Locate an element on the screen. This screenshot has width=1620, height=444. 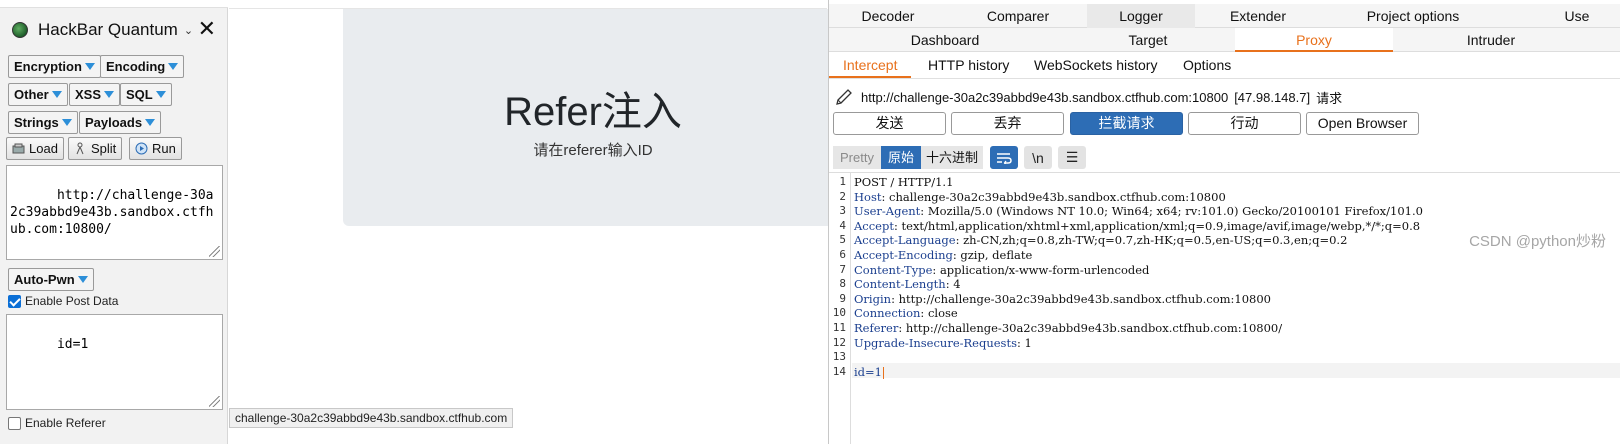
request-line: Accept-Encoding: gzip, deflate is located at coordinates (943, 255).